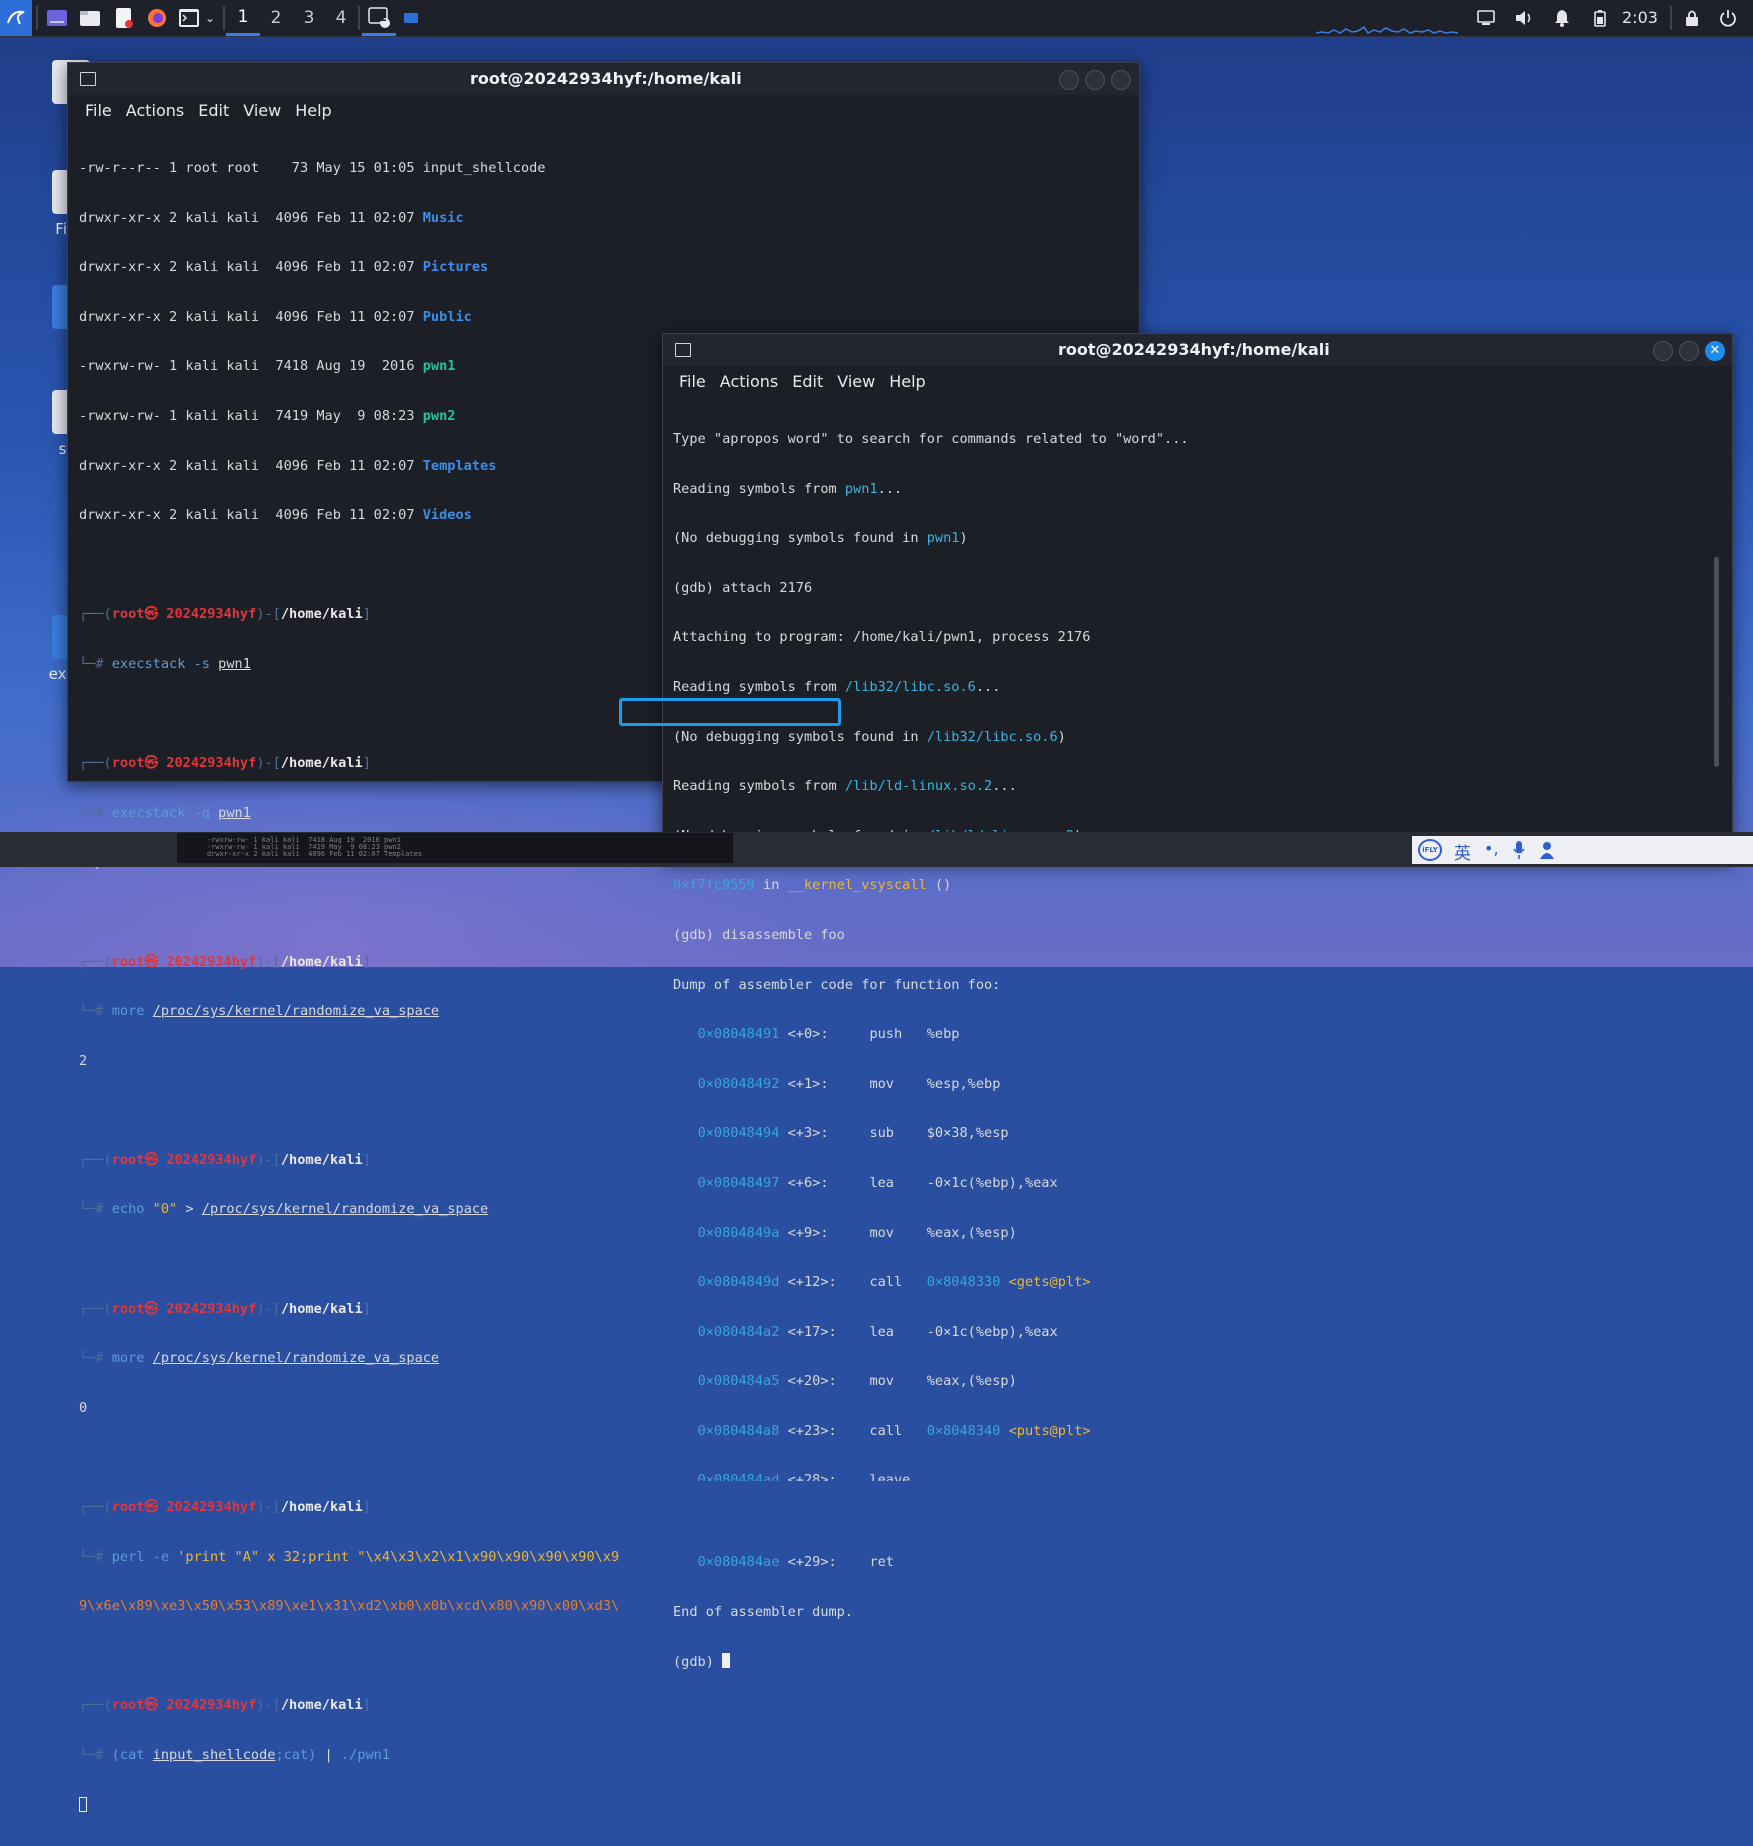 The width and height of the screenshot is (1753, 1846). Describe the element at coordinates (857, 1232) in the screenshot. I see `asm-line: 0×0804849a <+9>: mov %eax,(%esp)` at that location.